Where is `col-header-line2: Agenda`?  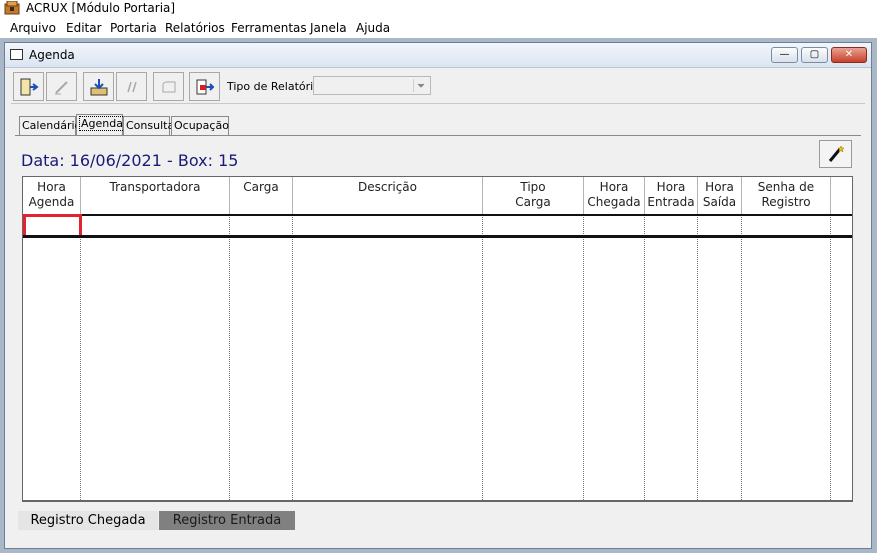 col-header-line2: Agenda is located at coordinates (51, 202).